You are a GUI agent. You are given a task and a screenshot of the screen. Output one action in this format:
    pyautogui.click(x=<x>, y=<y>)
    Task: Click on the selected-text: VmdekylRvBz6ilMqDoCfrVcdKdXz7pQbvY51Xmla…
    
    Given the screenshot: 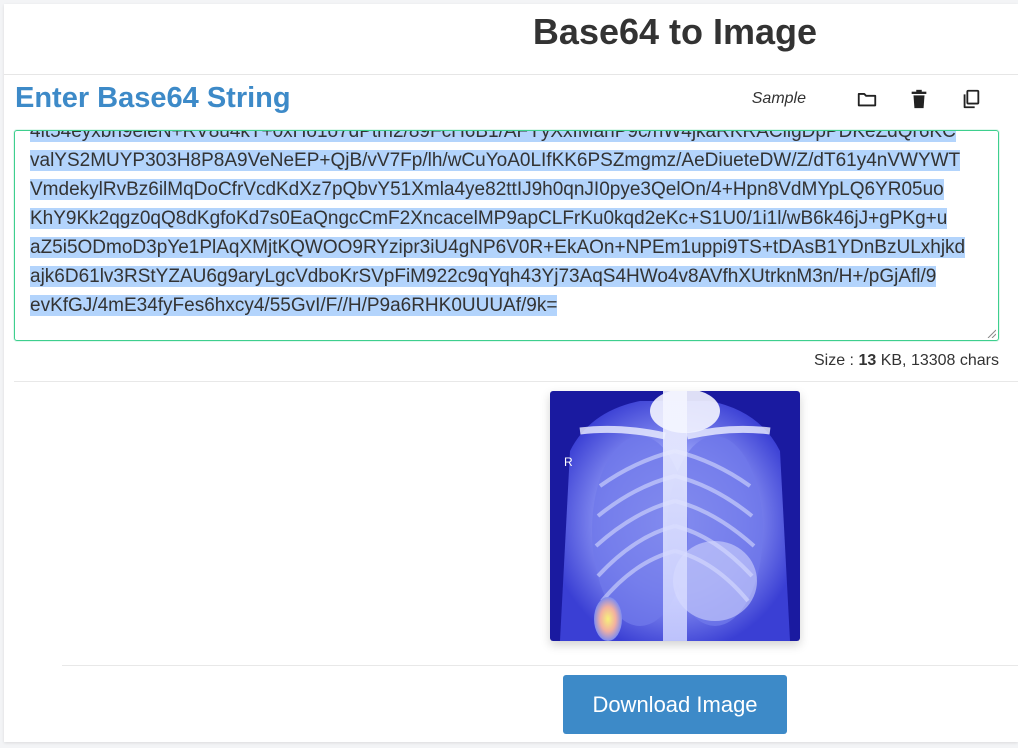 What is the action you would take?
    pyautogui.click(x=487, y=189)
    